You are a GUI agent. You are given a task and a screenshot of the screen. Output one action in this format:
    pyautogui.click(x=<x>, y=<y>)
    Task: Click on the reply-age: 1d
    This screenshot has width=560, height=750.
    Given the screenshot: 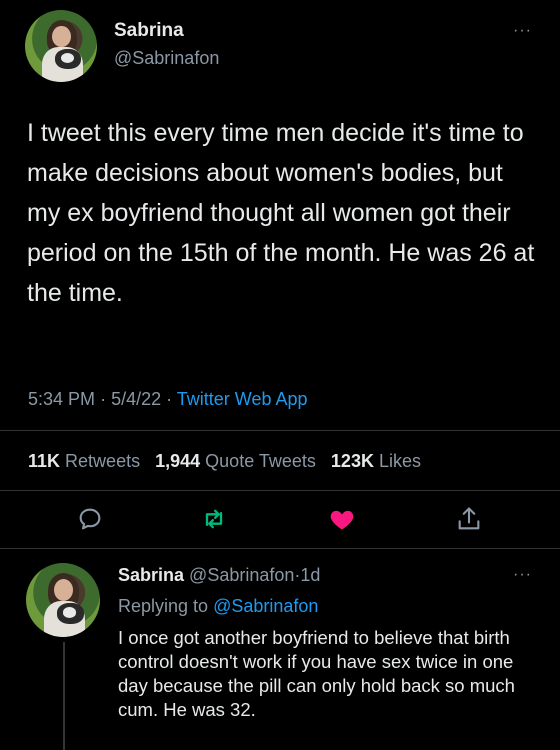 What is the action you would take?
    pyautogui.click(x=310, y=575)
    